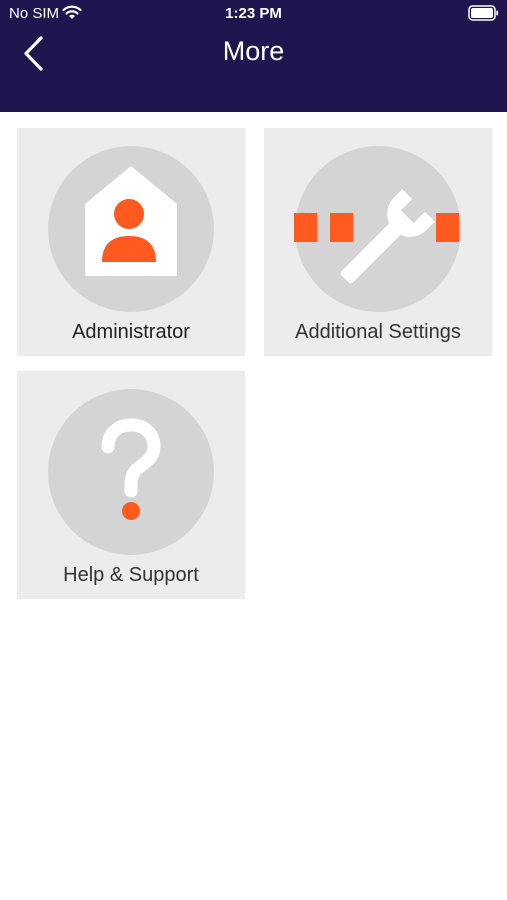  I want to click on help-support-label: Help & Support, so click(131, 575).